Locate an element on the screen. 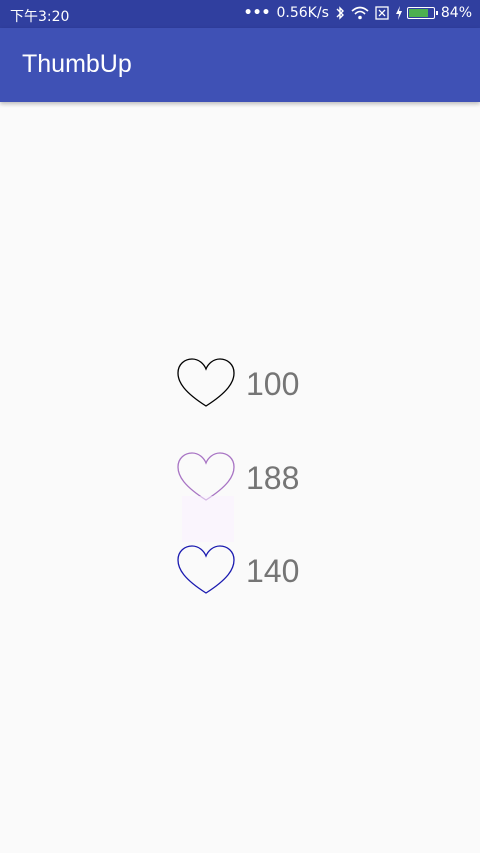 The image size is (480, 853). like-count: 140 is located at coordinates (273, 570).